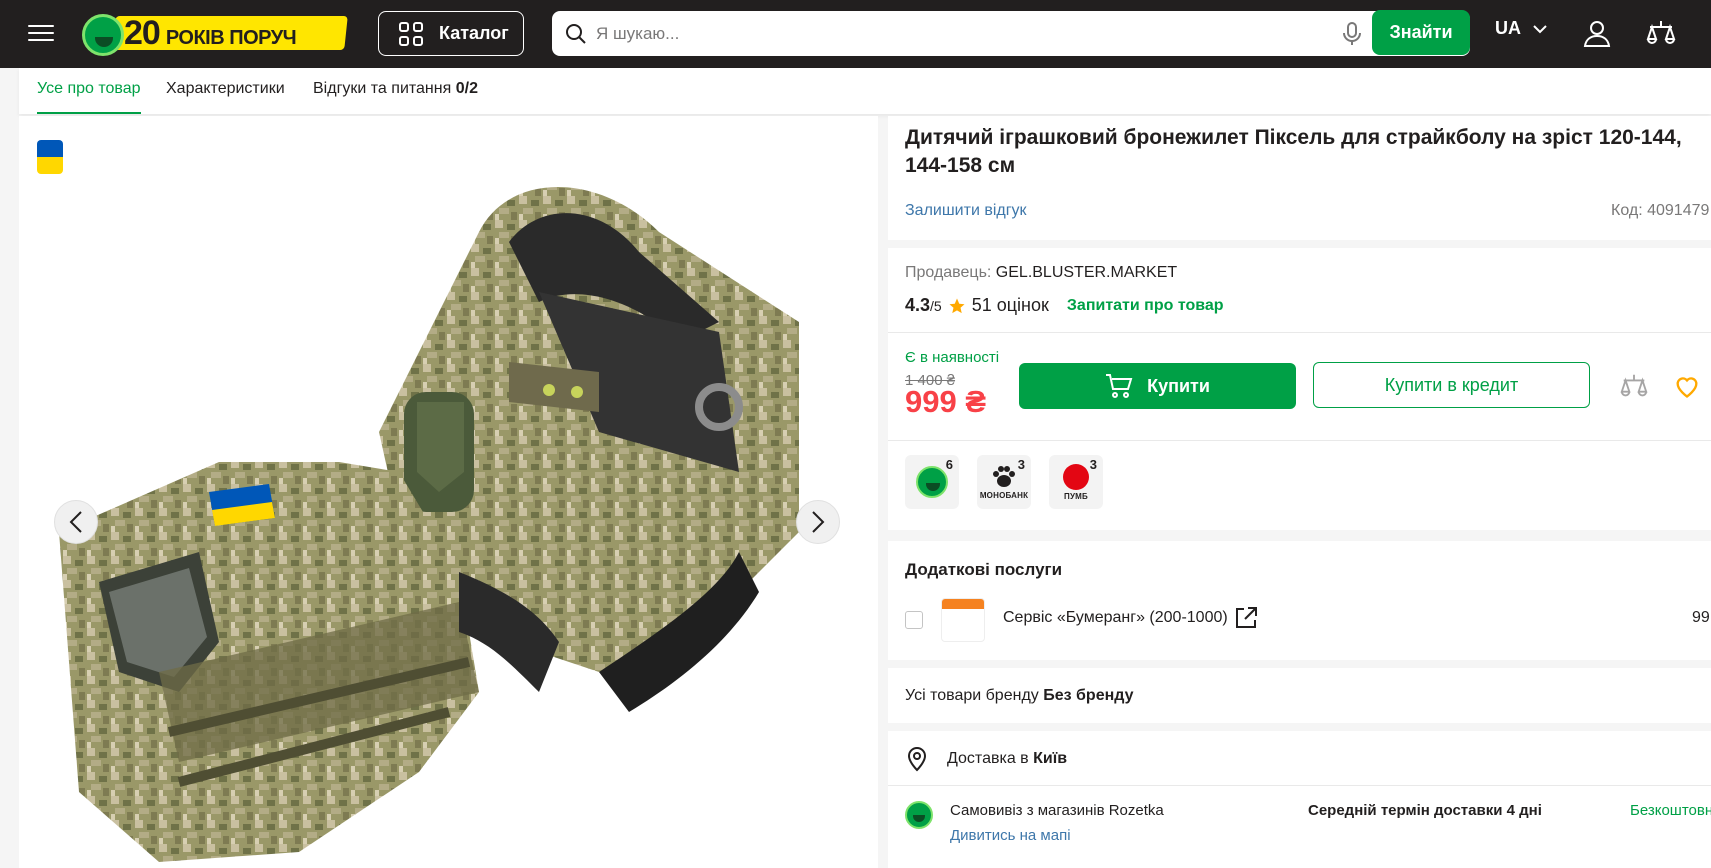 The width and height of the screenshot is (1711, 868). I want to click on view-on-map-link: Дивитись на мапі, so click(1010, 835).